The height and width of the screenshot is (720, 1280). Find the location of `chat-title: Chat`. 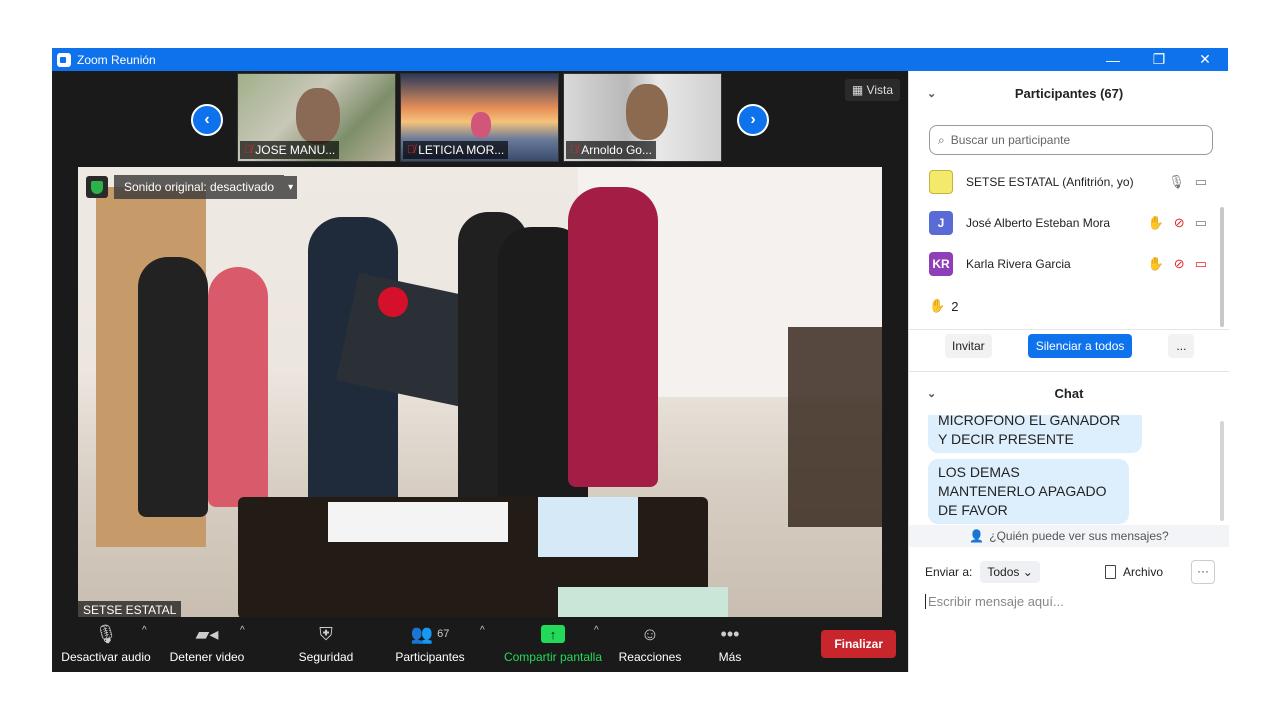

chat-title: Chat is located at coordinates (1069, 393).